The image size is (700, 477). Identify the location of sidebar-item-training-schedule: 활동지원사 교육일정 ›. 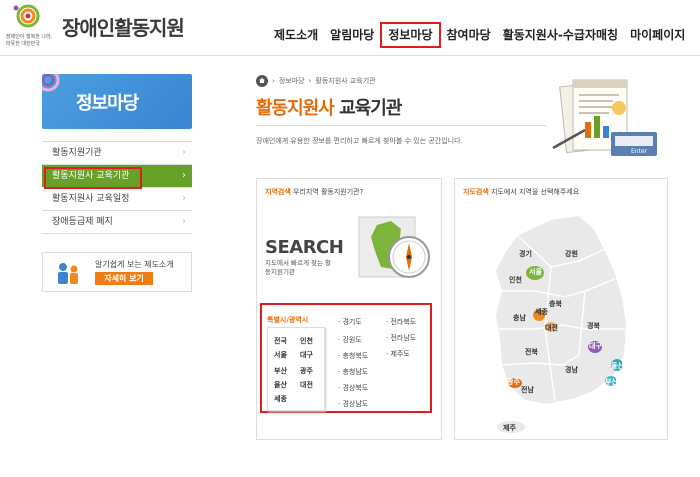
(117, 199).